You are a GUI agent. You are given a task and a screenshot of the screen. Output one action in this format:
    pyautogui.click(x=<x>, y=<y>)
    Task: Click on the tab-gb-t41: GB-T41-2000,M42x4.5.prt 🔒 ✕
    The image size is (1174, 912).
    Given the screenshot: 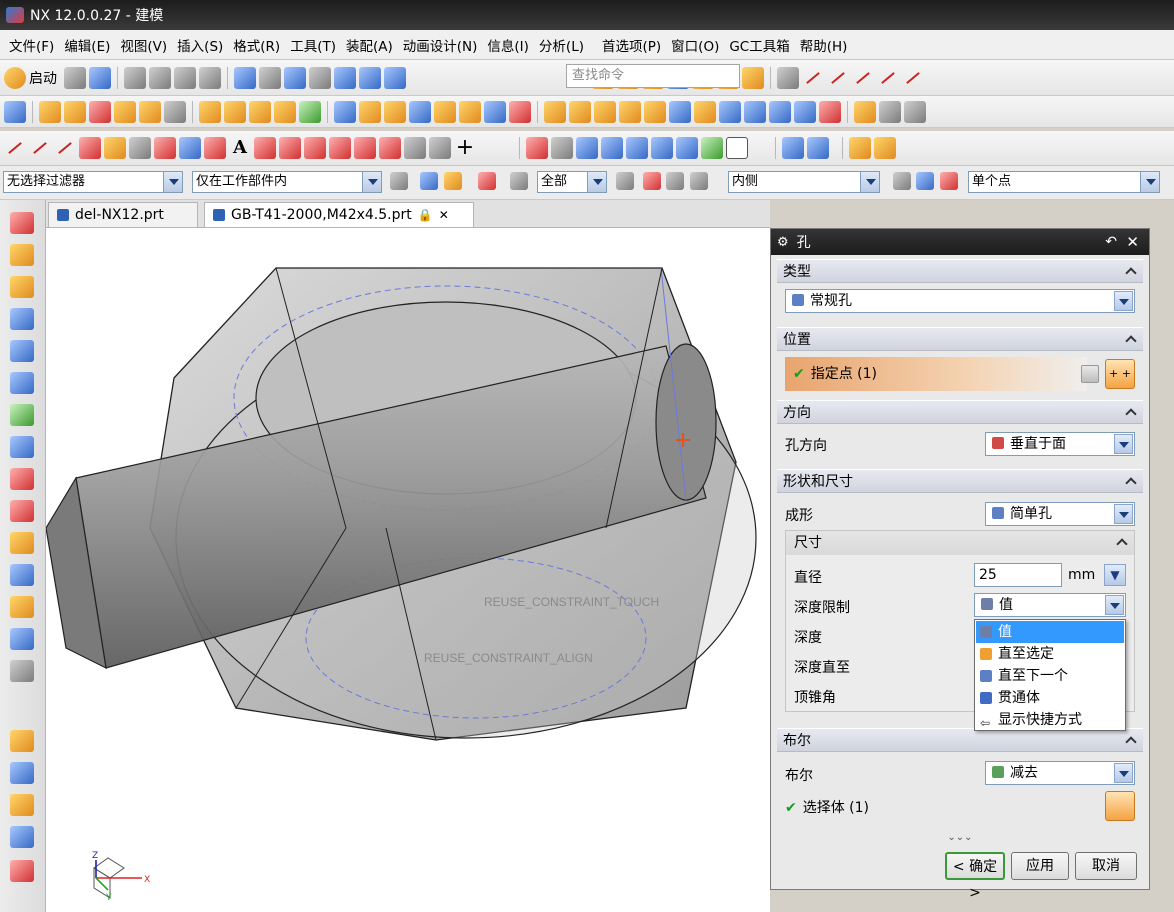 What is the action you would take?
    pyautogui.click(x=339, y=214)
    